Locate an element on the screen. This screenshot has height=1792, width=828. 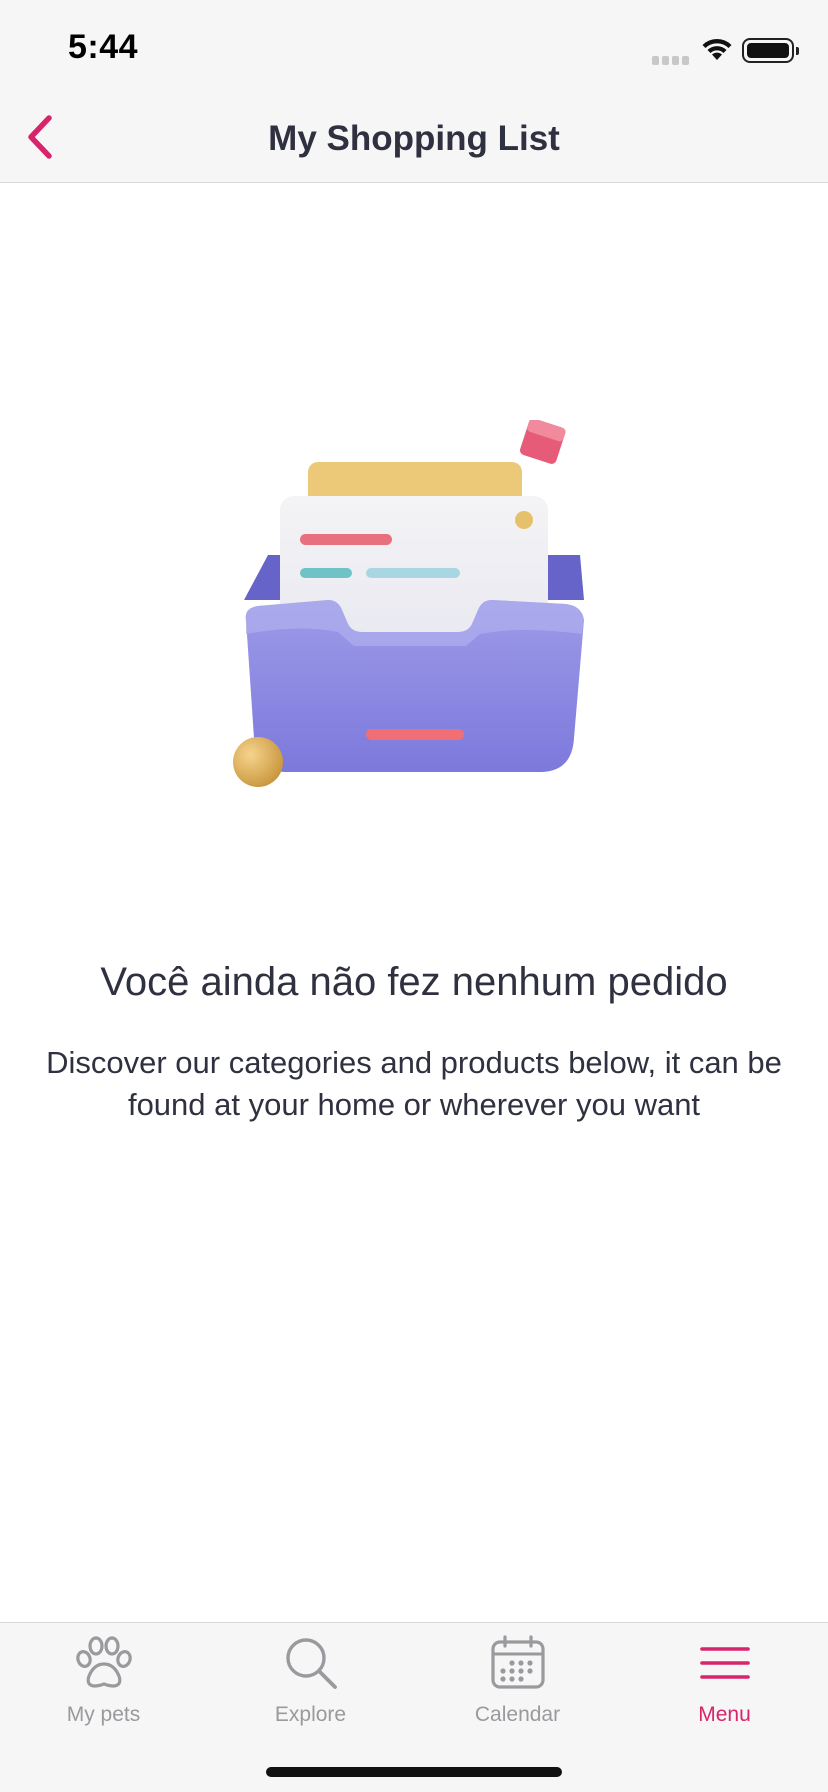
navigation-bar: My Shopping List is located at coordinates (414, 139).